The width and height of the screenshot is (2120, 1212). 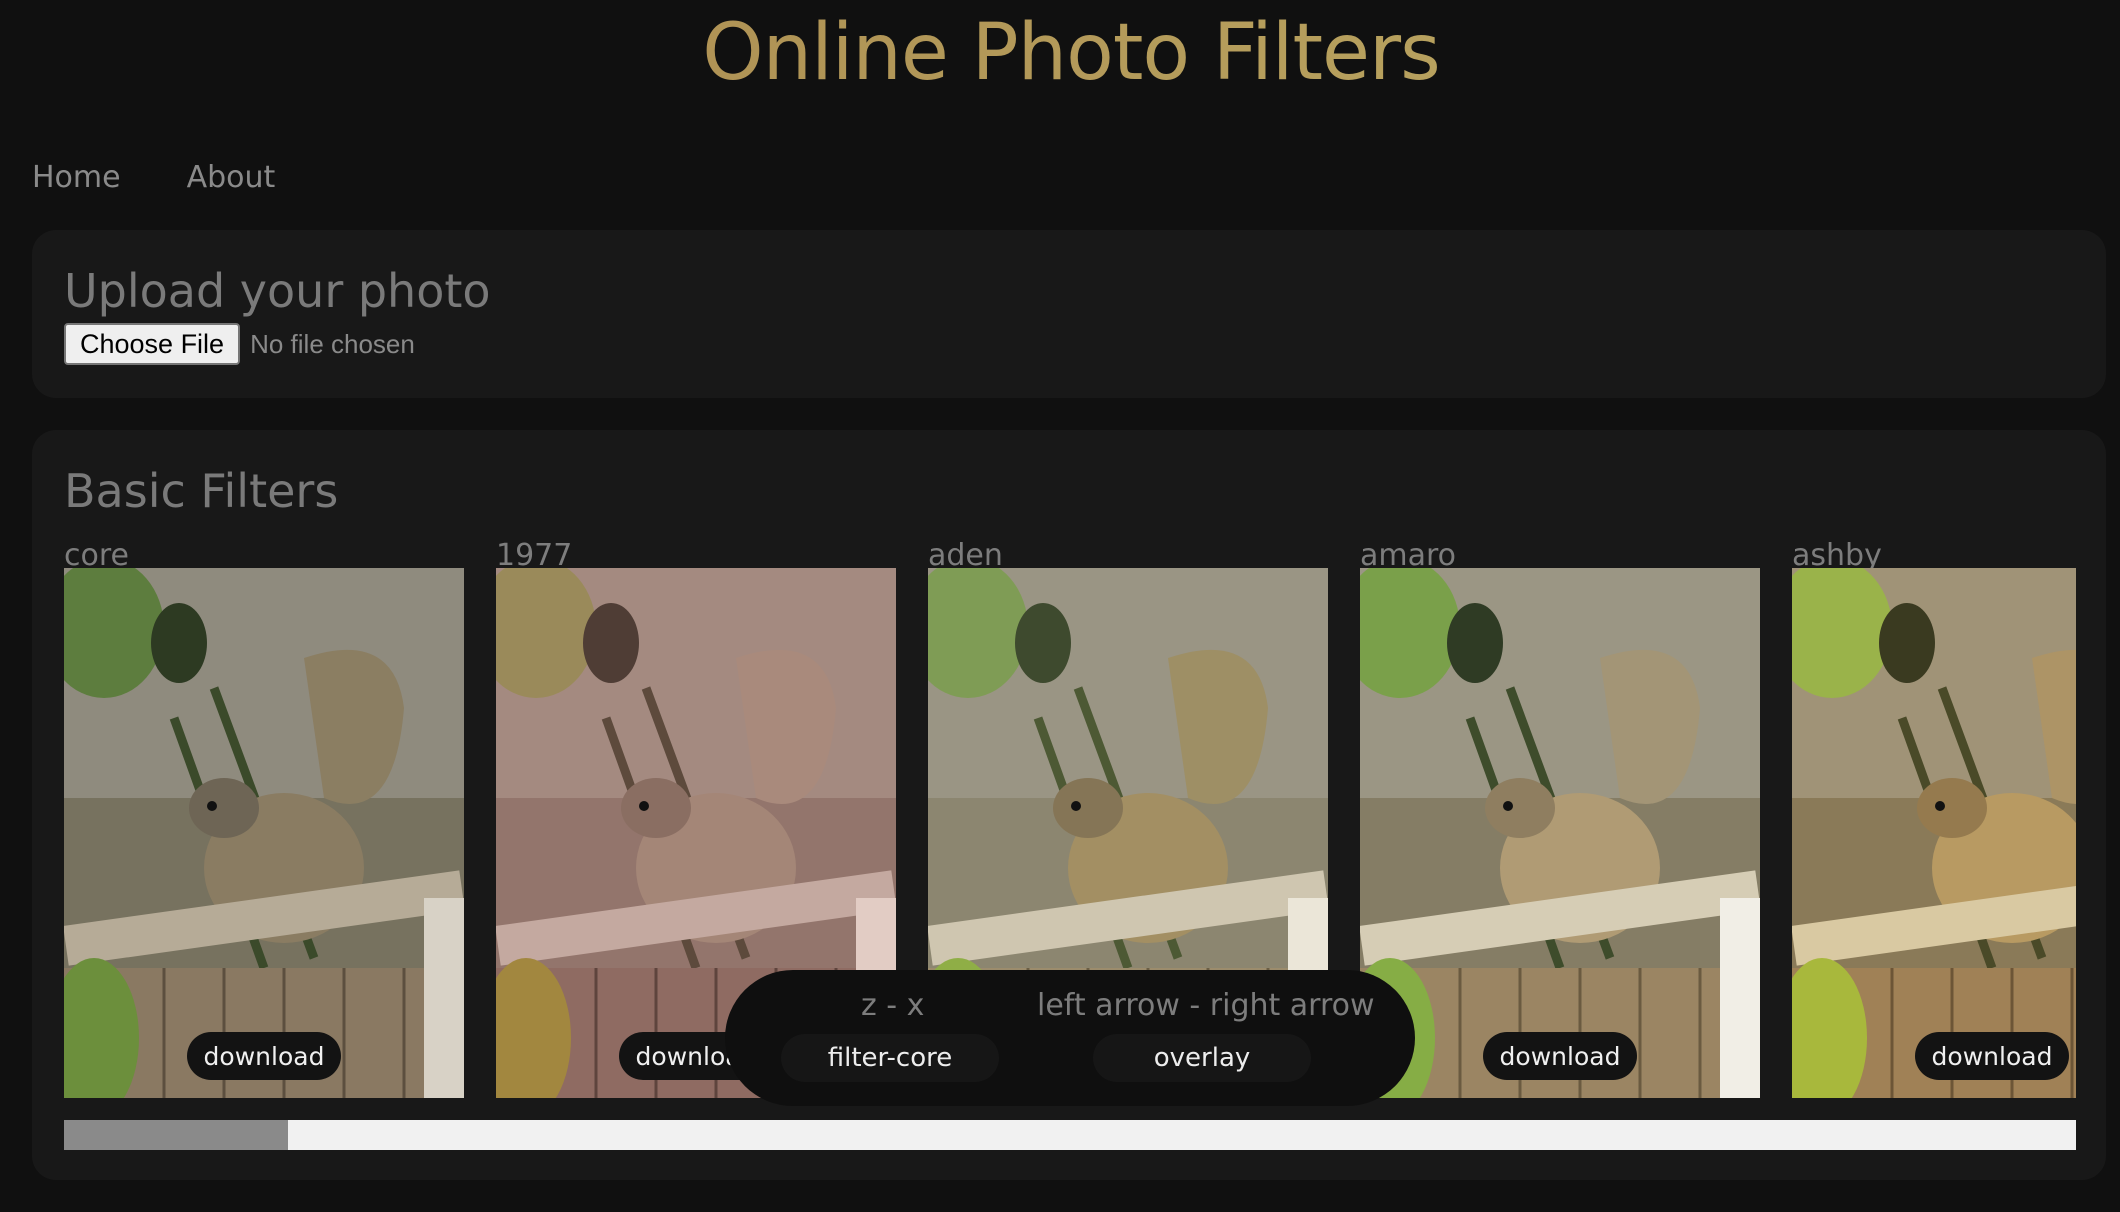 I want to click on main-nav: Home About, so click(x=153, y=177).